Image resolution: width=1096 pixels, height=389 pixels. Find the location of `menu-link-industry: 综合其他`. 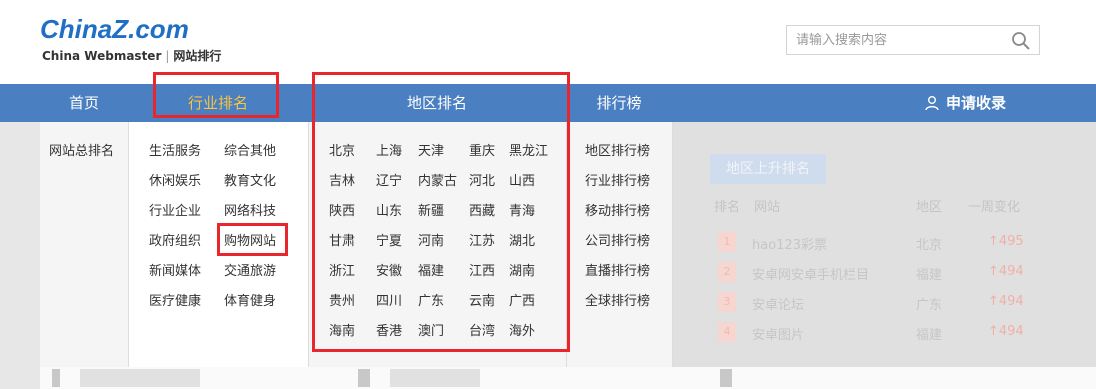

menu-link-industry: 综合其他 is located at coordinates (250, 152).